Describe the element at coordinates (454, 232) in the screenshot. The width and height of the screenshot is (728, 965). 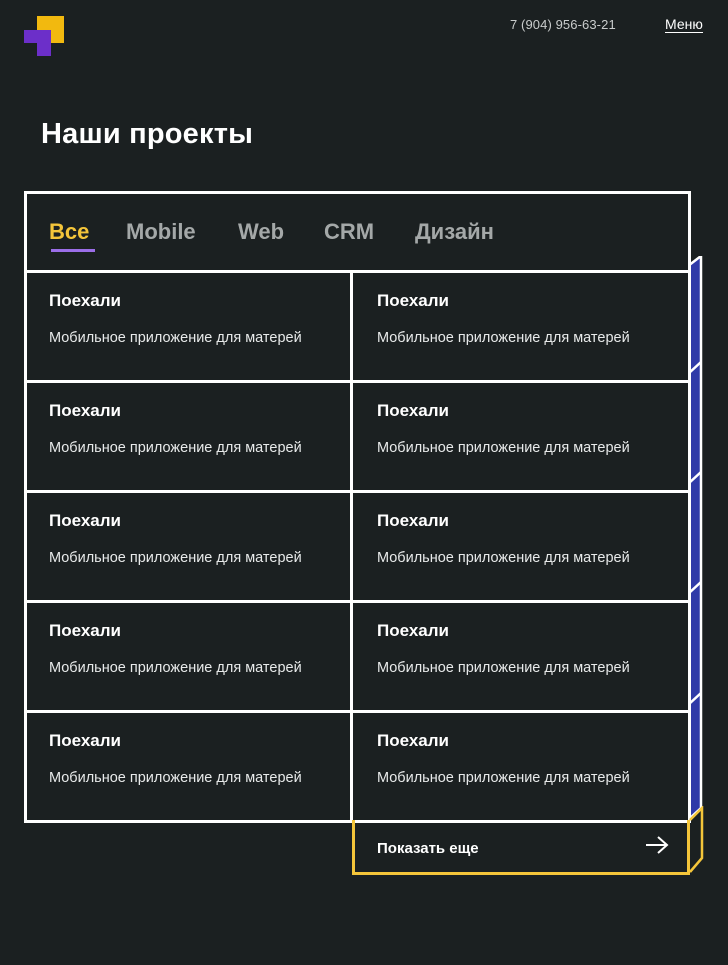
I see `tab-design: Дизайн` at that location.